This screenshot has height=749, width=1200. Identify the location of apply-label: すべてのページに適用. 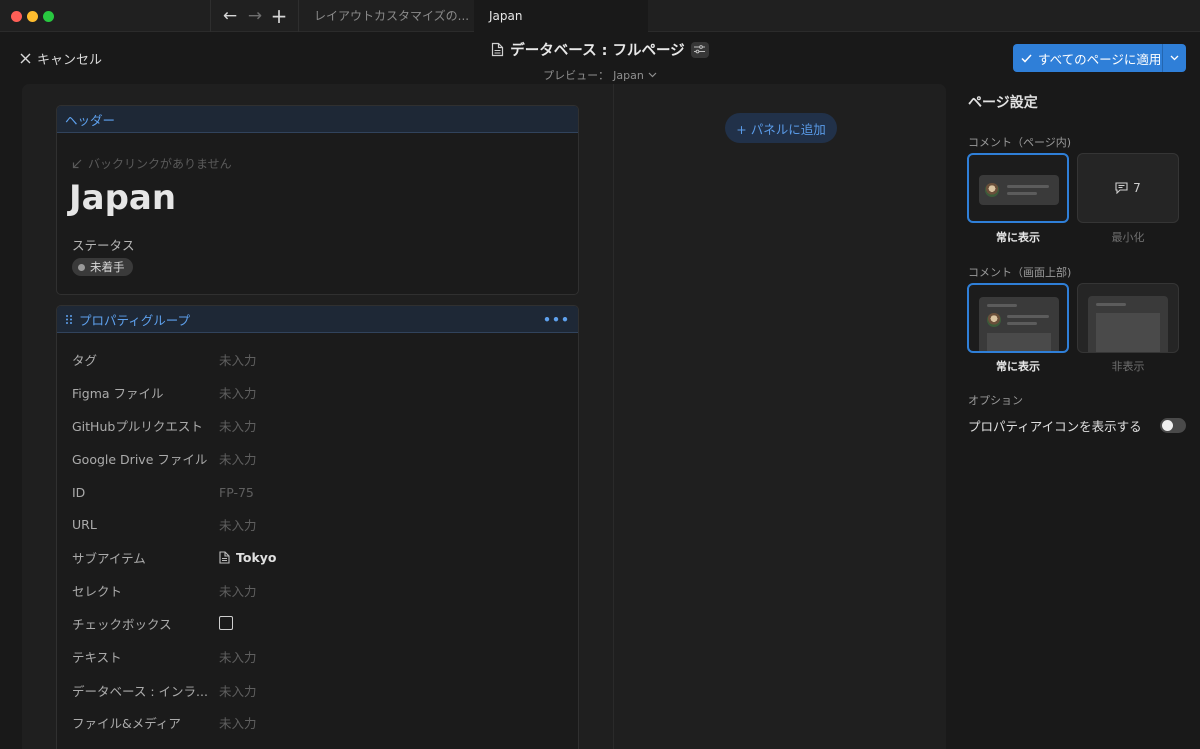
(1100, 59).